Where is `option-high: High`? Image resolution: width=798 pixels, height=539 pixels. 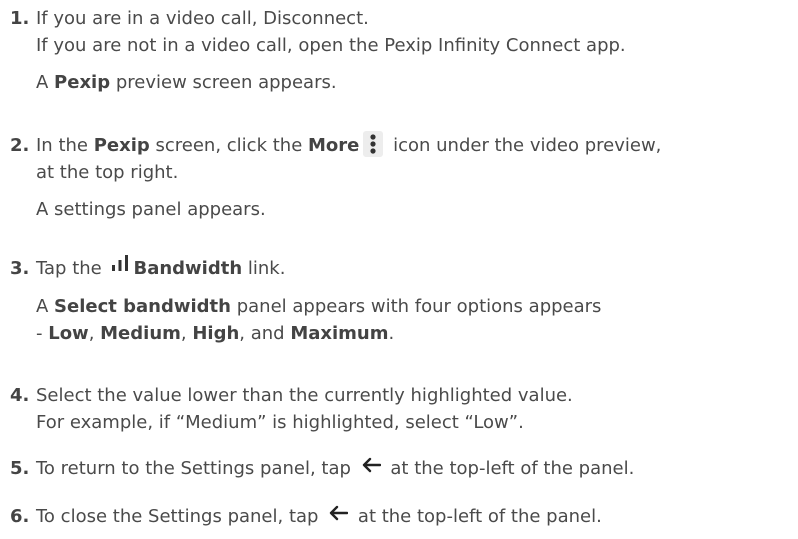 option-high: High is located at coordinates (216, 333).